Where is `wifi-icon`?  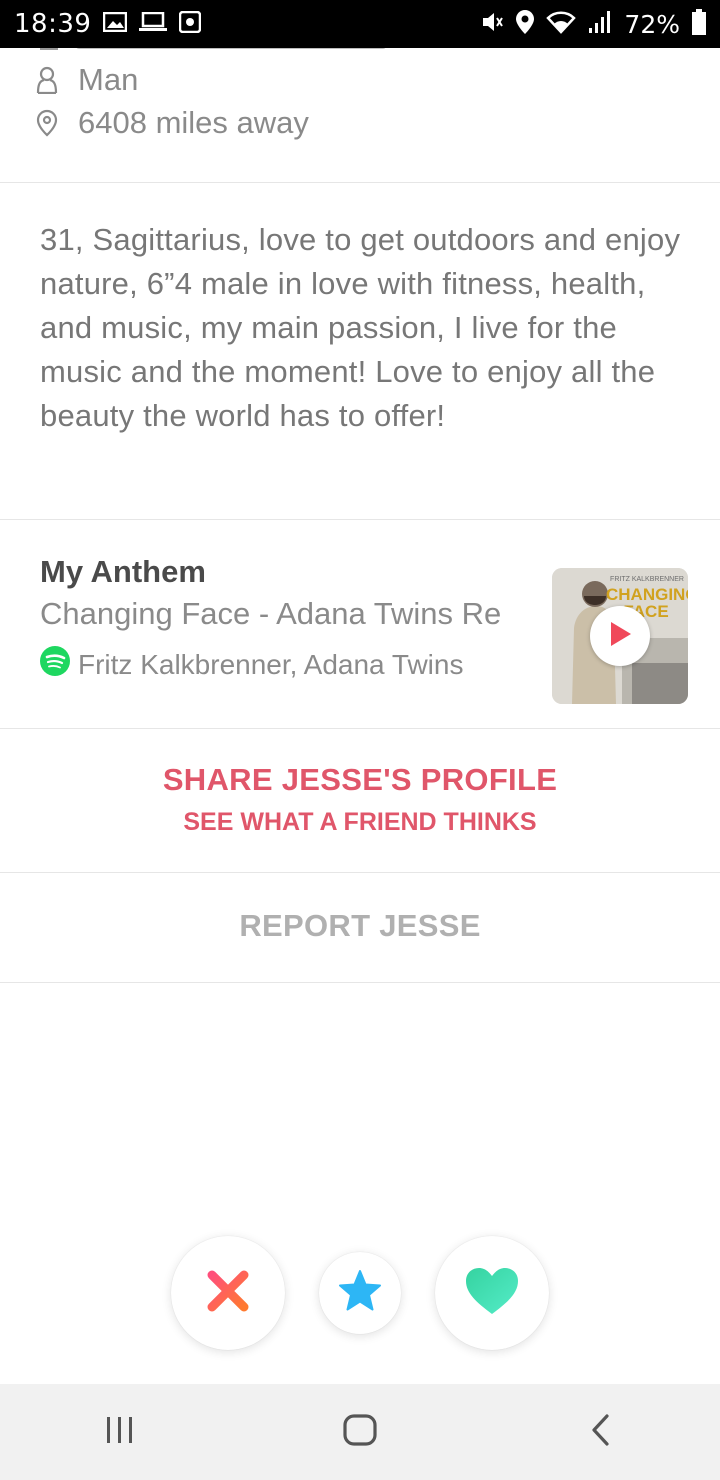
wifi-icon is located at coordinates (561, 24).